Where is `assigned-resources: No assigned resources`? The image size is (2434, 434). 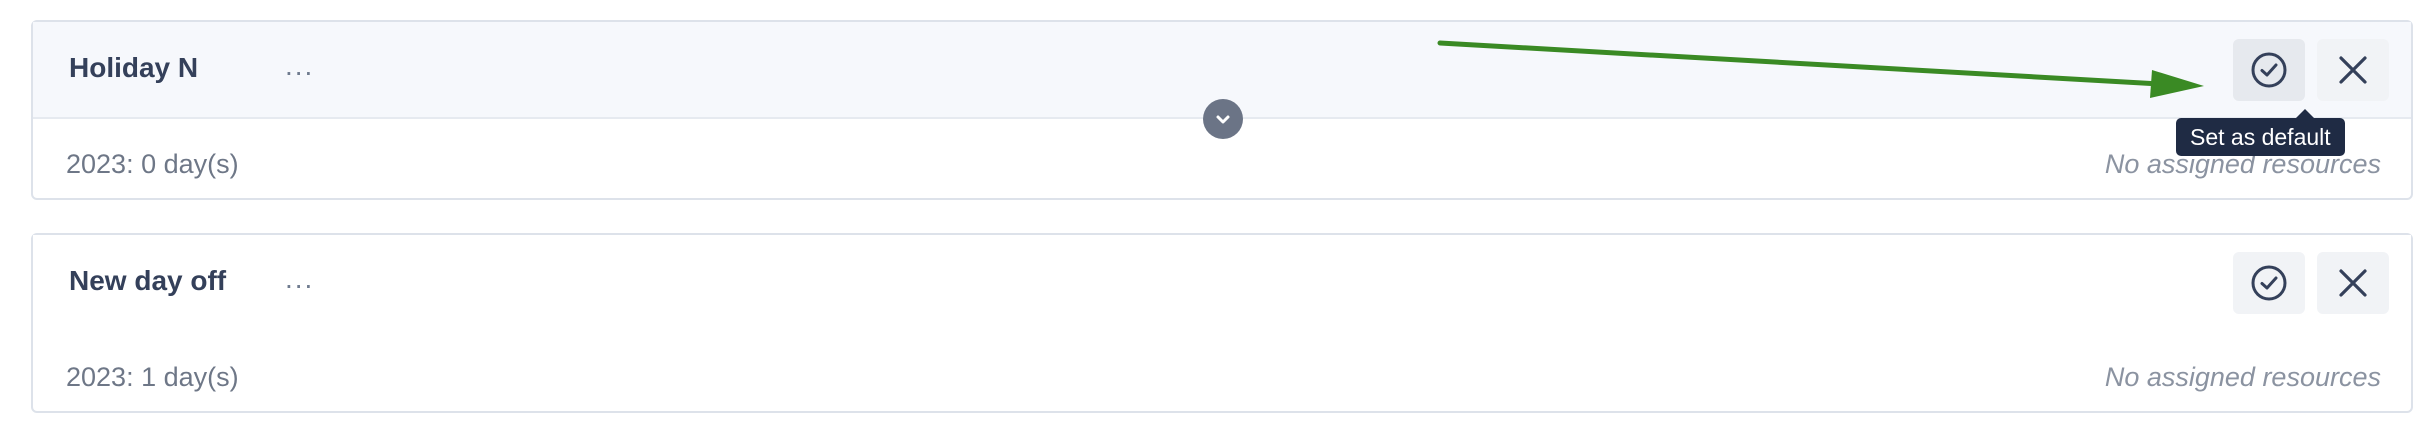 assigned-resources: No assigned resources is located at coordinates (2242, 377).